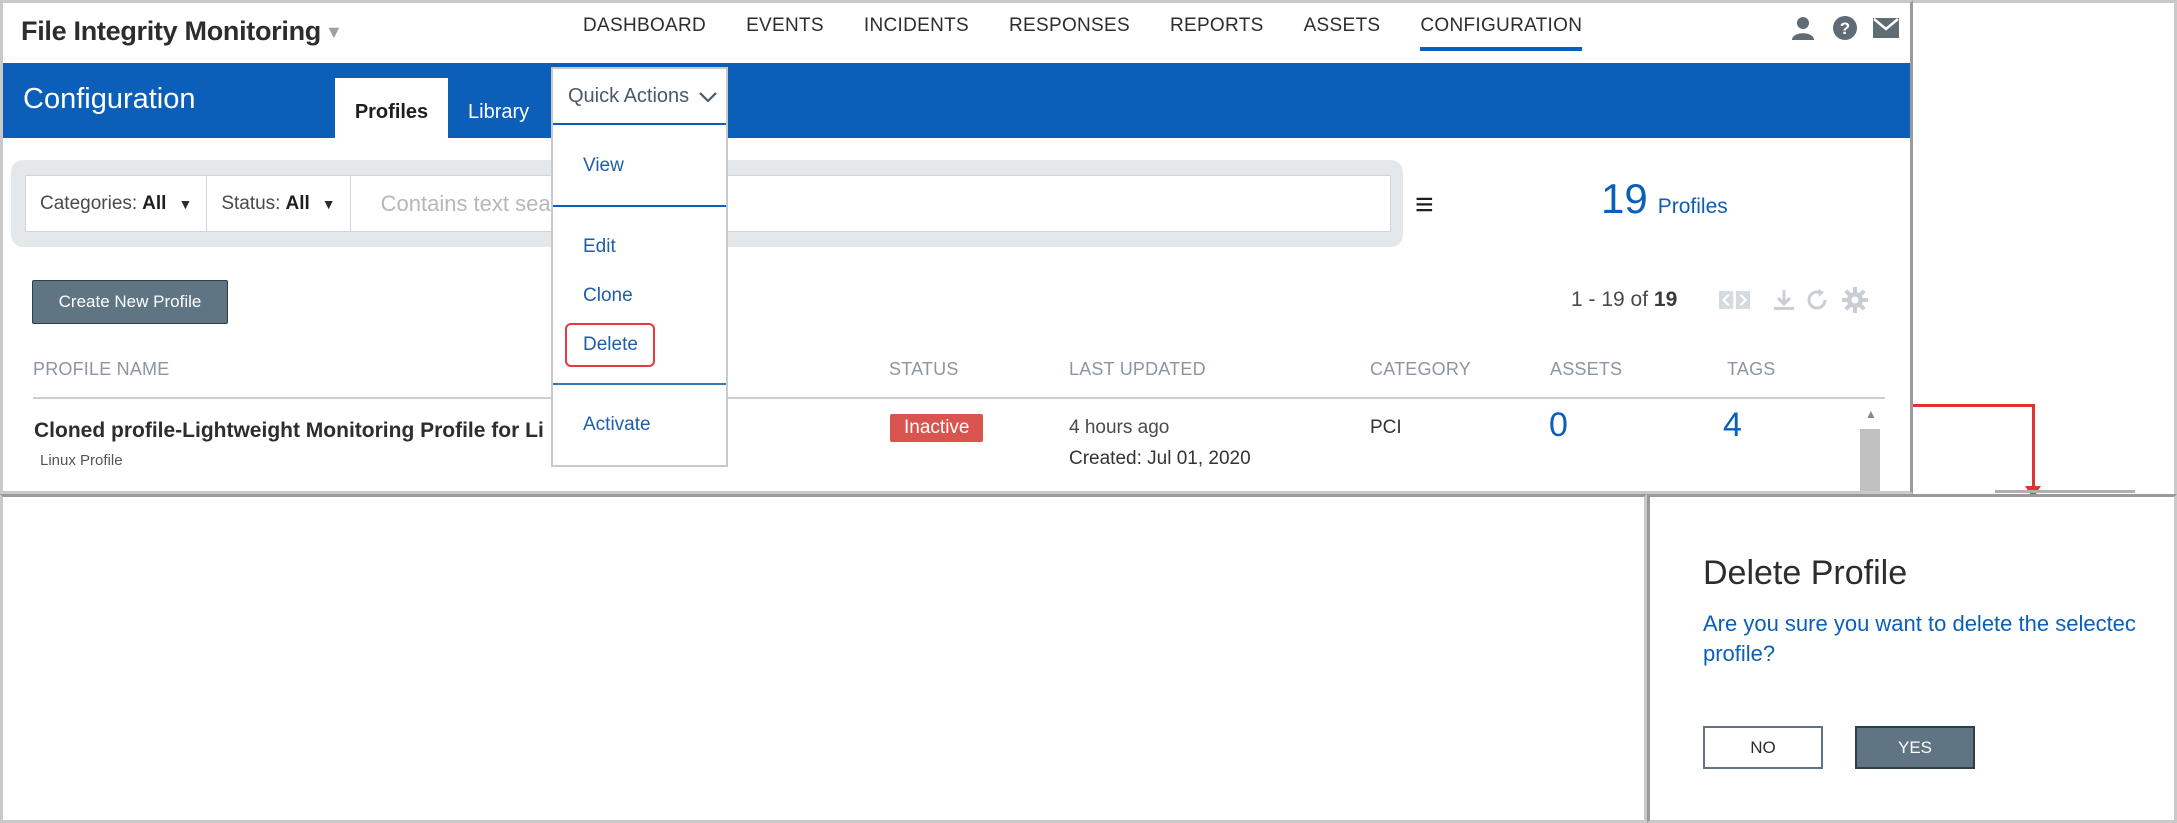 The width and height of the screenshot is (2177, 823). I want to click on configuration-header: Configuration Profiles Library, so click(956, 100).